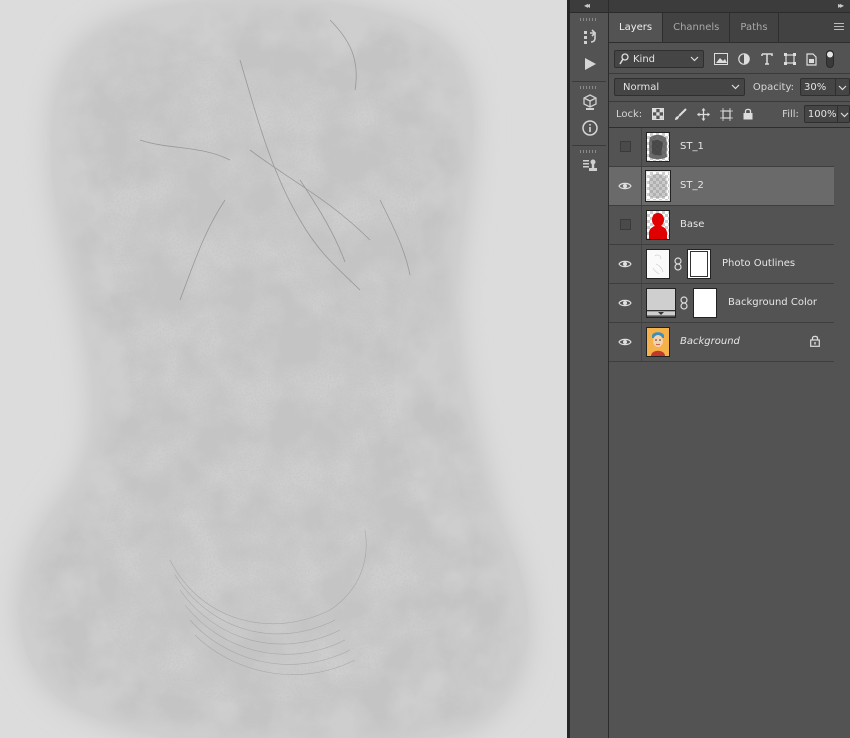 The height and width of the screenshot is (738, 850). What do you see at coordinates (820, 114) in the screenshot?
I see `fill-input: 100%` at bounding box center [820, 114].